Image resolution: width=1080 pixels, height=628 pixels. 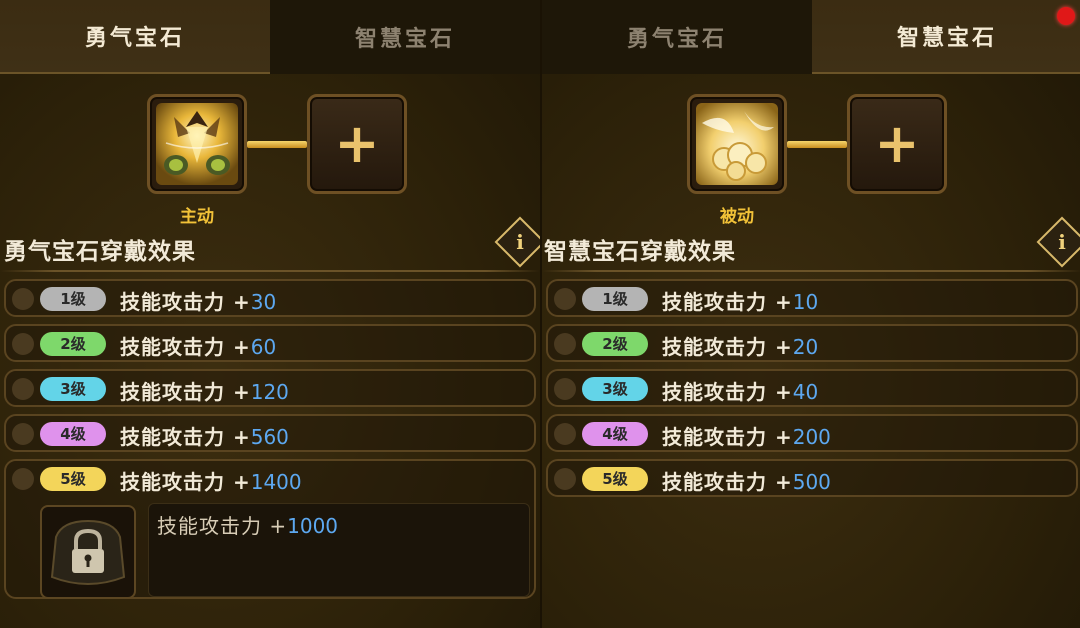 I want to click on effect-value: 10, so click(x=805, y=302).